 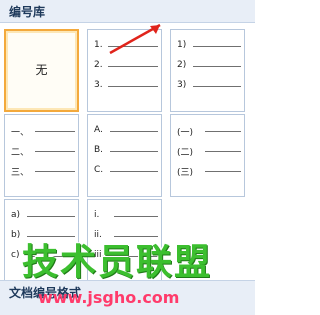 I want to click on numbering-tile-chinese: 一、 二、 三、, so click(x=41, y=155).